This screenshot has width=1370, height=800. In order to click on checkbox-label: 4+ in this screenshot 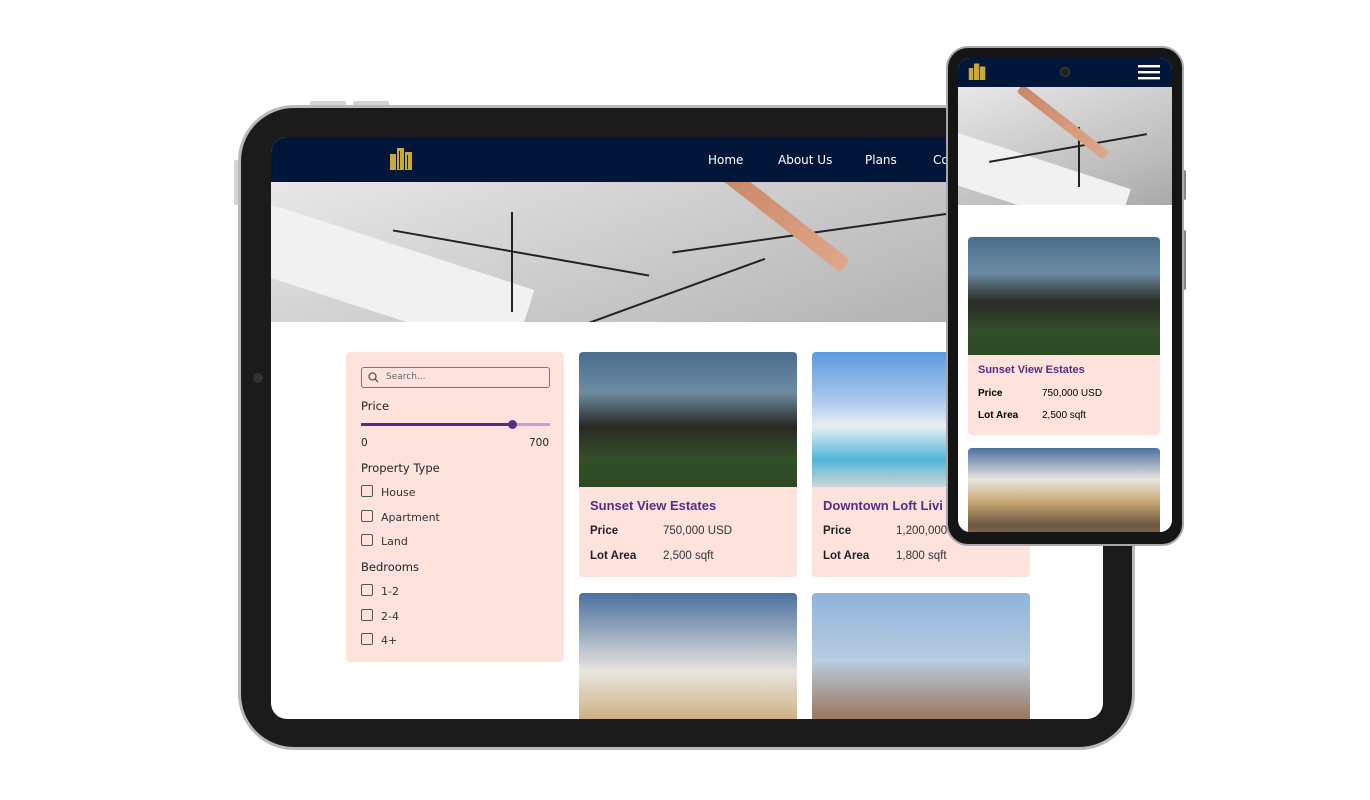, I will do `click(389, 640)`.